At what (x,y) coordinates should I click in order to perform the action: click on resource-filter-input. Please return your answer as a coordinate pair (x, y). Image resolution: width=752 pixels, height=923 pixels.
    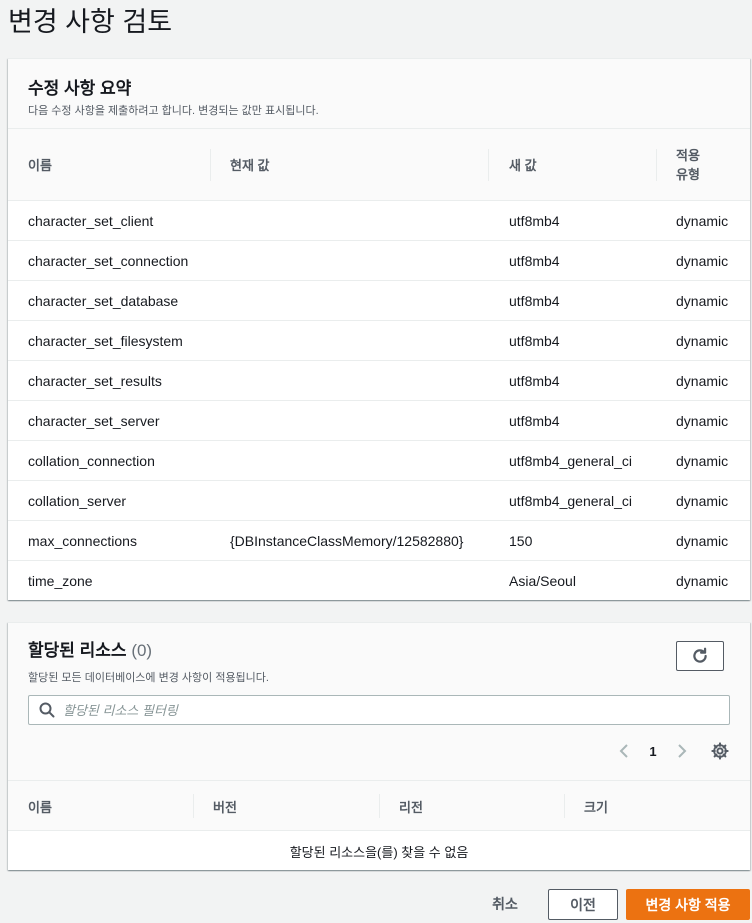
    Looking at the image, I should click on (383, 710).